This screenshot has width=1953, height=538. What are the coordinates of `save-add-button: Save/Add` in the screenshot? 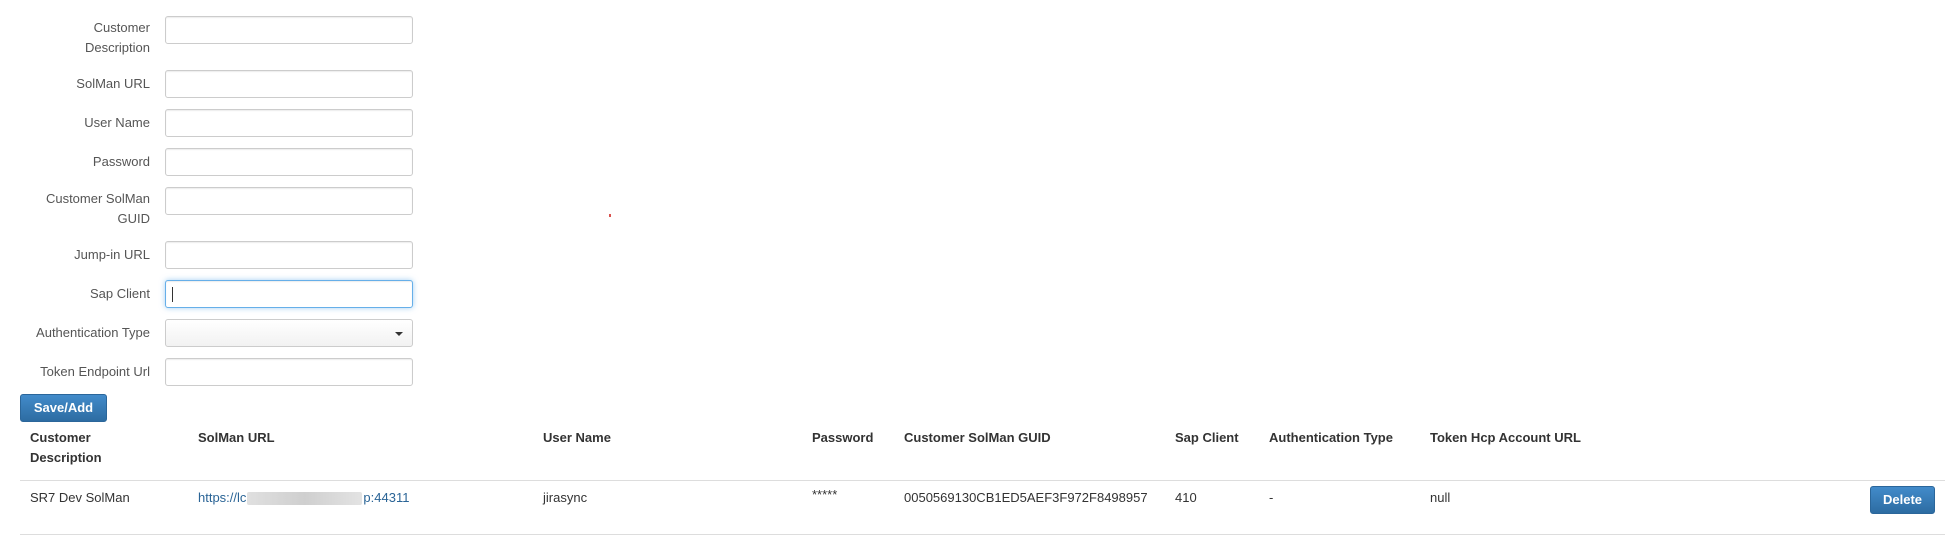 It's located at (63, 408).